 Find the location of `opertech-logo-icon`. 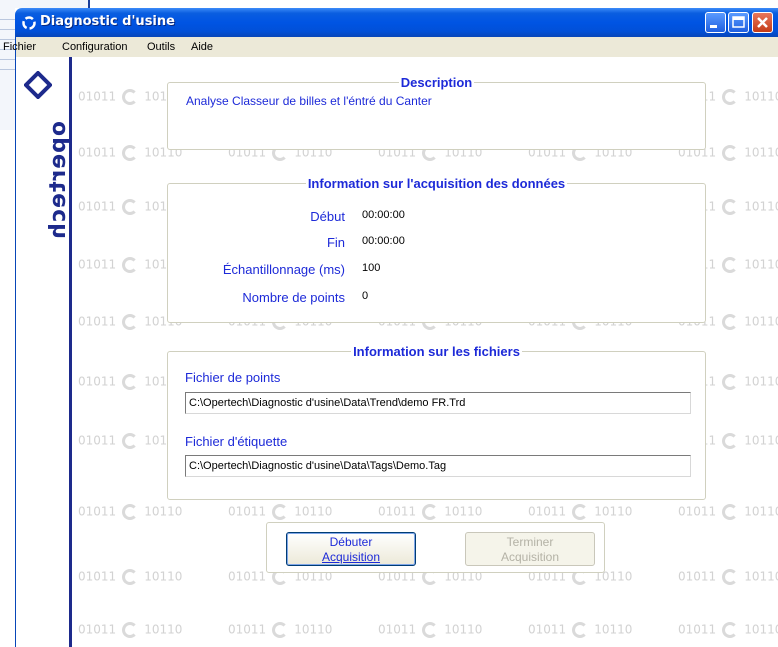

opertech-logo-icon is located at coordinates (38, 85).